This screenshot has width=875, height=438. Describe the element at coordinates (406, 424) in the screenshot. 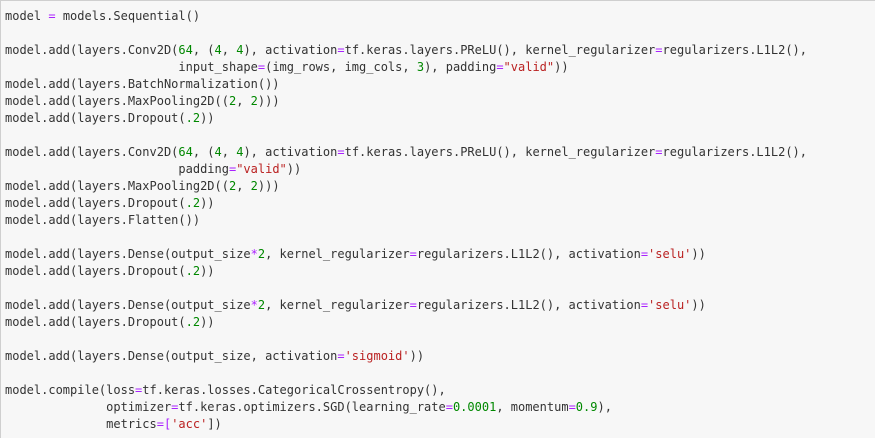

I see `code-line: metrics=['acc'])` at that location.